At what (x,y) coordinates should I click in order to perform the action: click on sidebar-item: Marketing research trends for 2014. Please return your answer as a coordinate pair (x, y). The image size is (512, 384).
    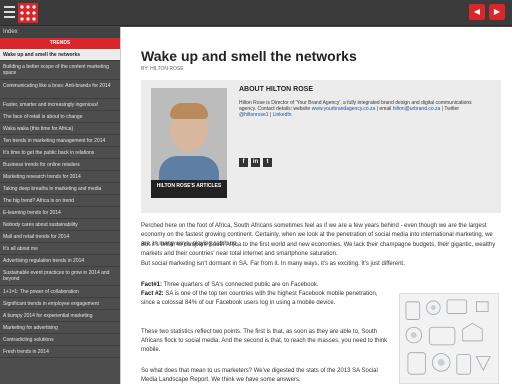
    Looking at the image, I should click on (60, 177).